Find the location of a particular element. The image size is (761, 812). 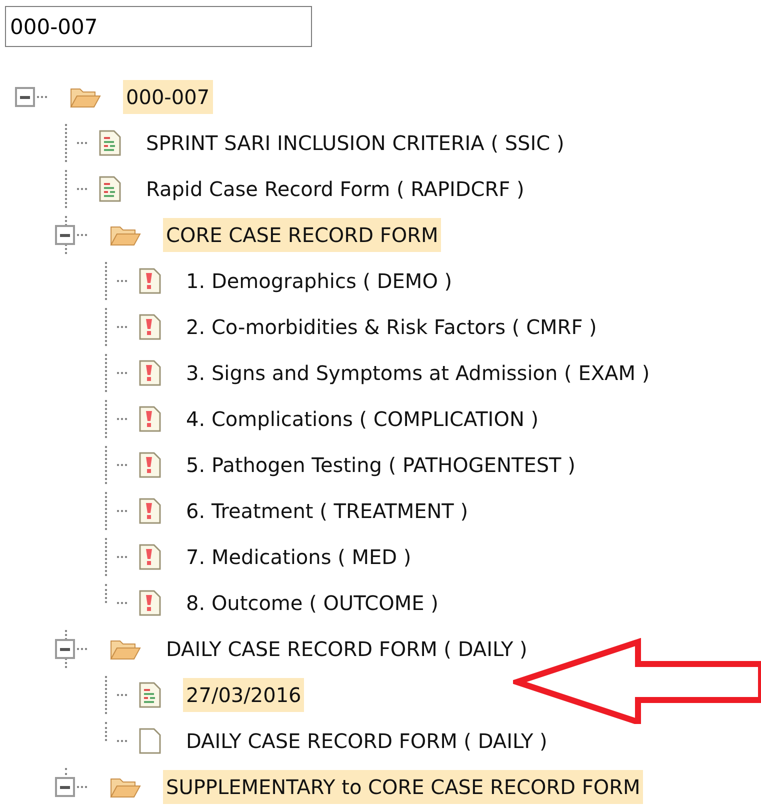

tree-item: 1. Demographics ( DEMO ) is located at coordinates (319, 281).